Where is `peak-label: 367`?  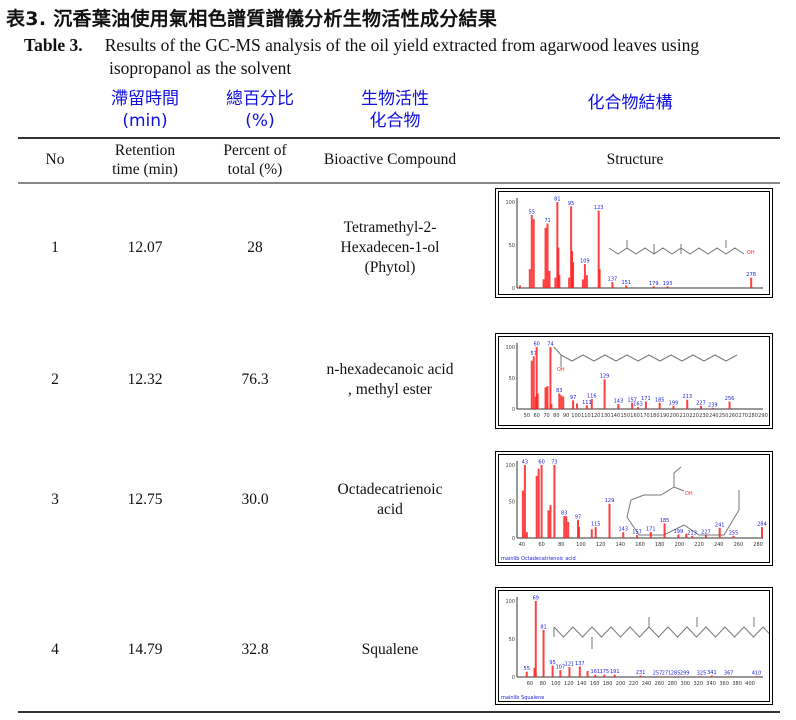
peak-label: 367 is located at coordinates (729, 674).